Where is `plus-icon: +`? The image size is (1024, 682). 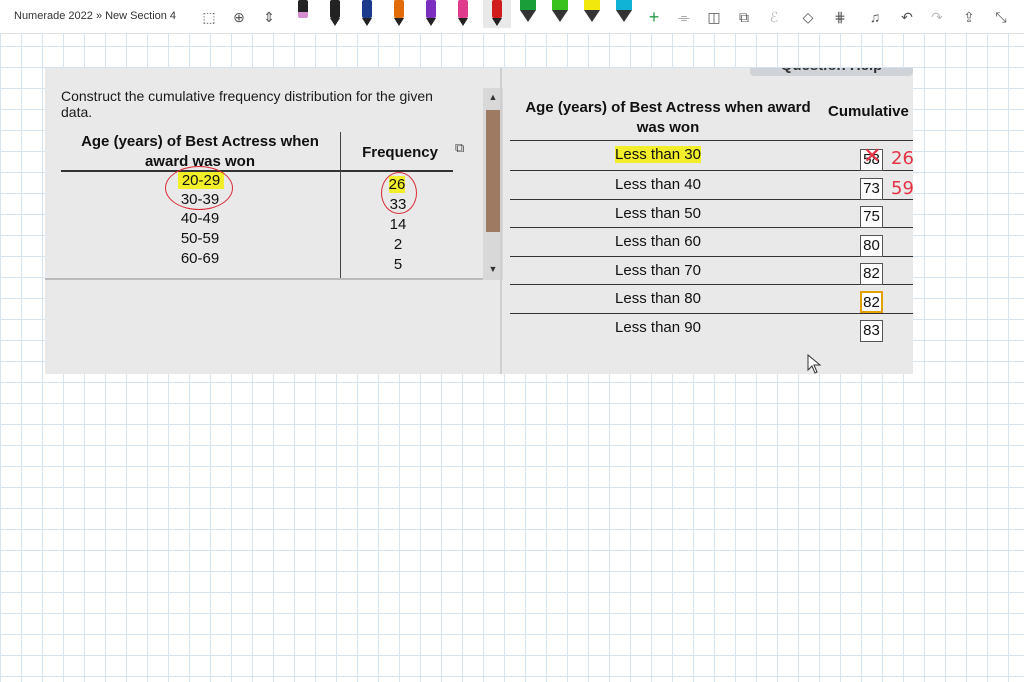 plus-icon: + is located at coordinates (654, 17).